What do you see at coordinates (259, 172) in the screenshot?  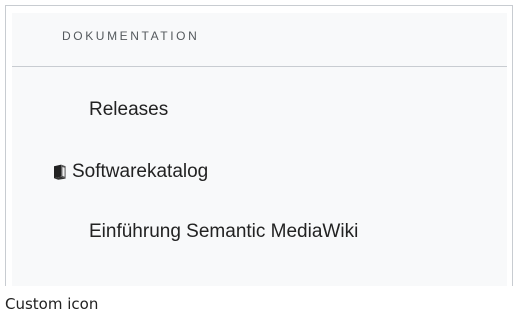 I see `sidebar-item-softwarekatalog: Softwarekatalog` at bounding box center [259, 172].